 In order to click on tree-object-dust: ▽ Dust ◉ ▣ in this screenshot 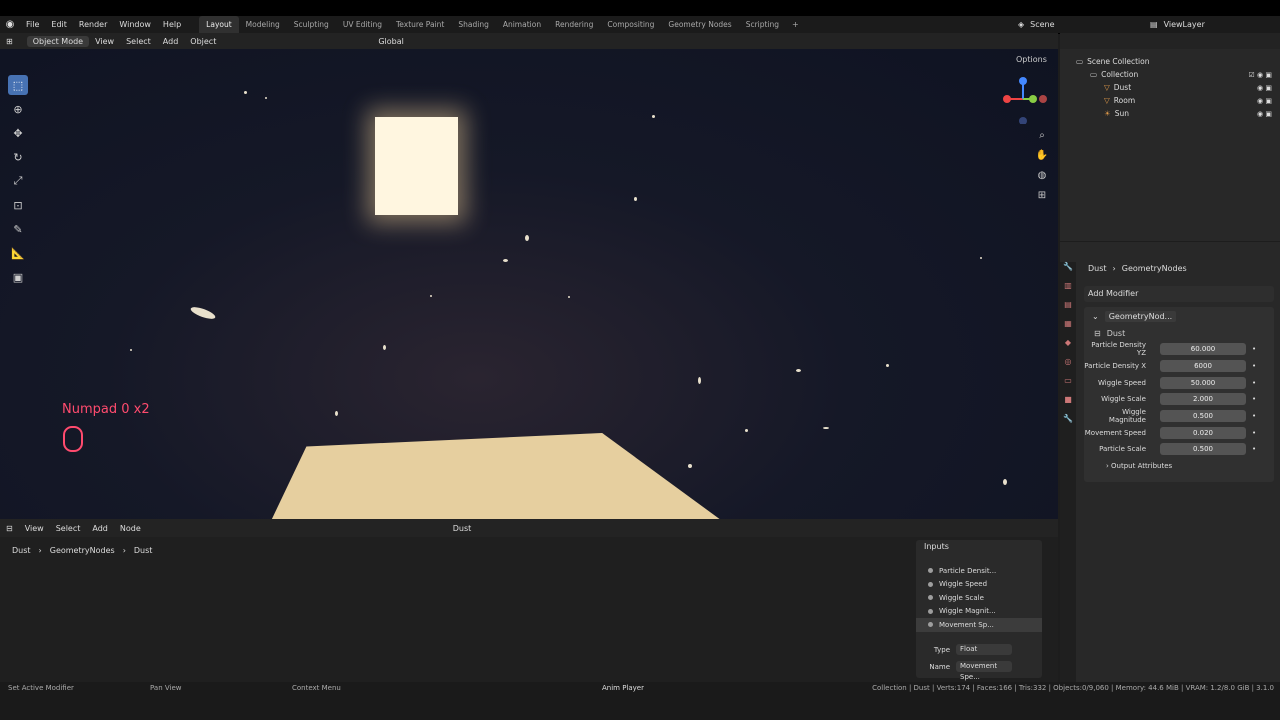, I will do `click(1170, 87)`.